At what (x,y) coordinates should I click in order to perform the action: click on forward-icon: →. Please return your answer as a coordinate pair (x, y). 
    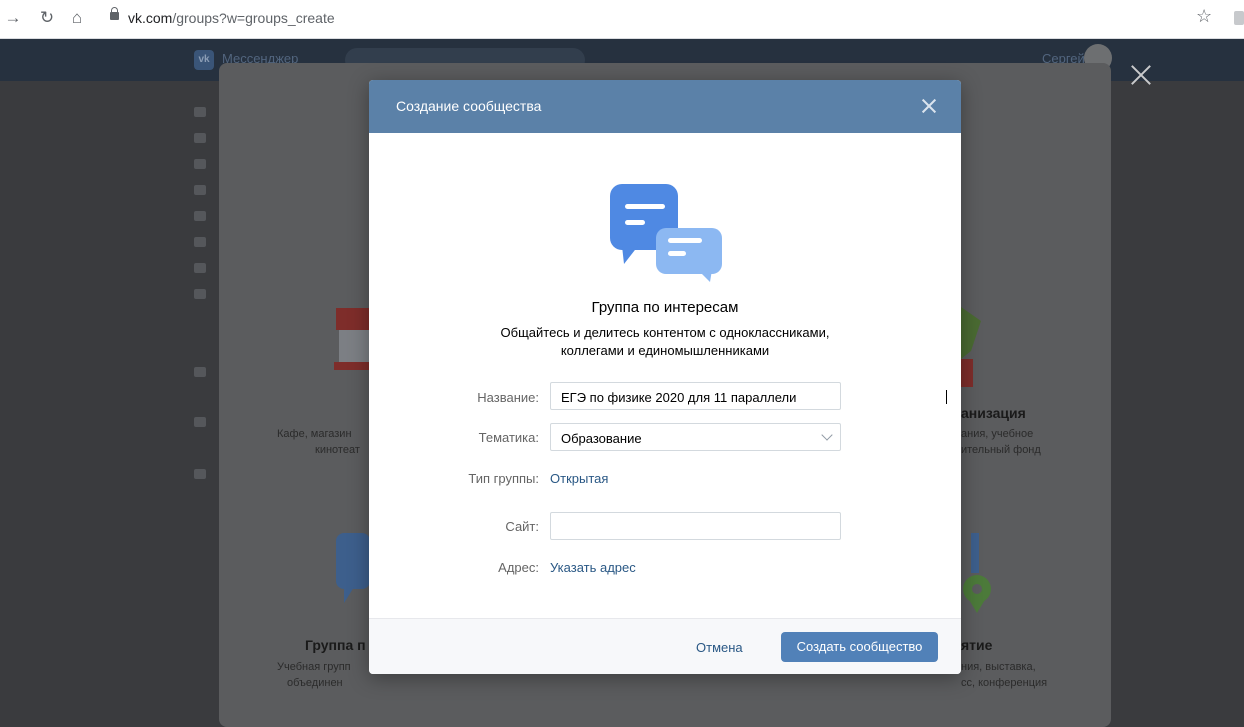
    Looking at the image, I should click on (13, 18).